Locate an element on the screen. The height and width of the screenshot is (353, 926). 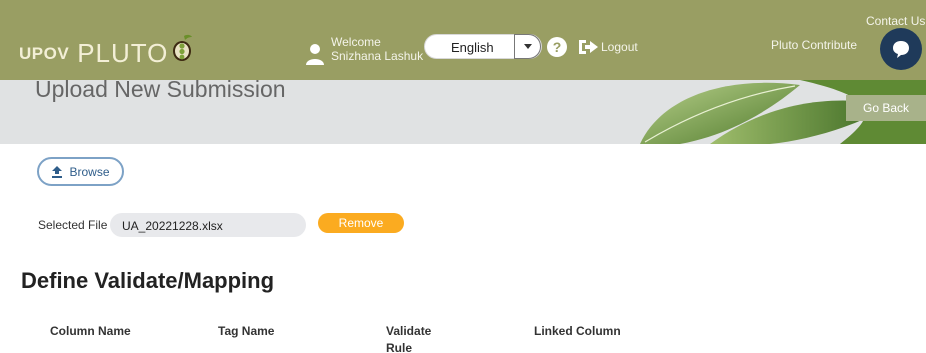
selected-file-label: Selected File is located at coordinates (73, 225).